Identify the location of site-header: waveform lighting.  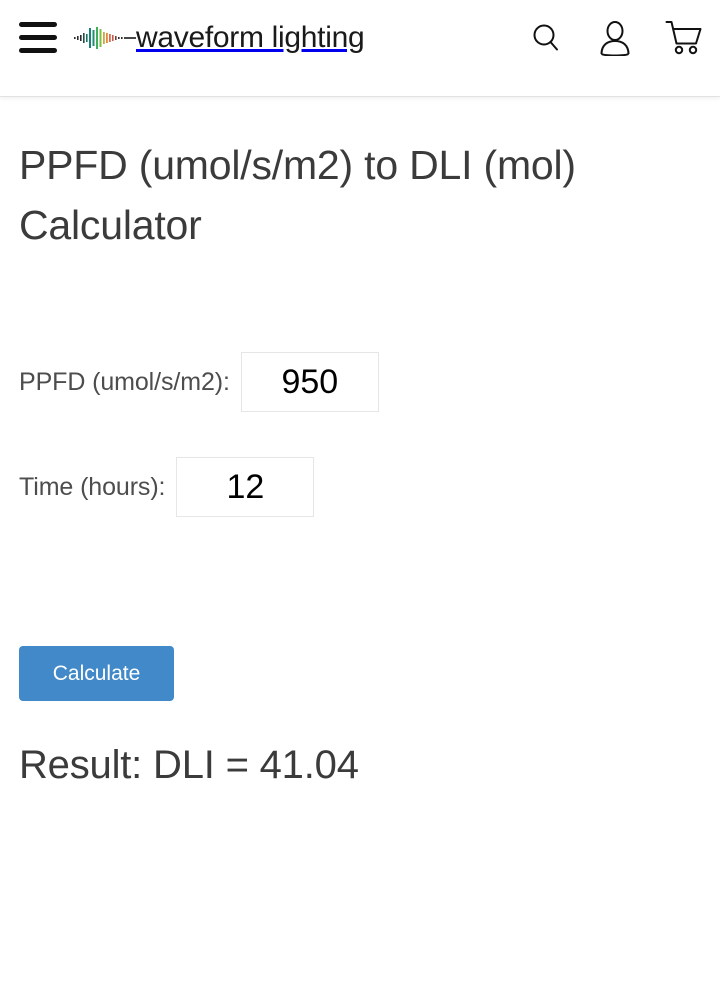
(360, 48).